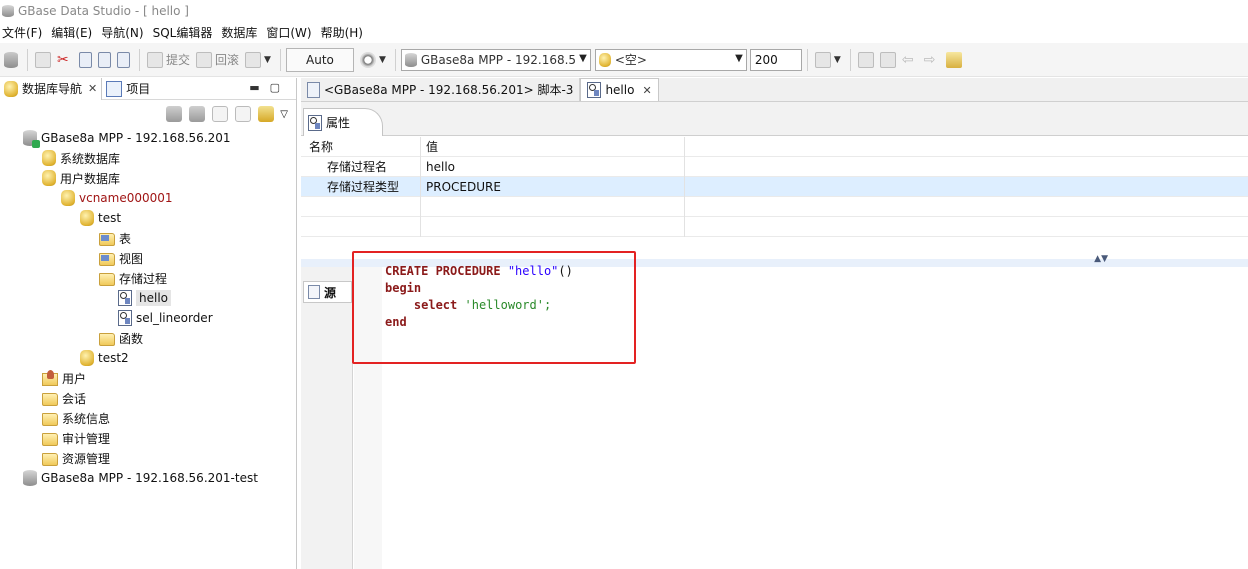 The width and height of the screenshot is (1248, 569). Describe the element at coordinates (74, 32) in the screenshot. I see `menu-edit: 编辑(E)` at that location.